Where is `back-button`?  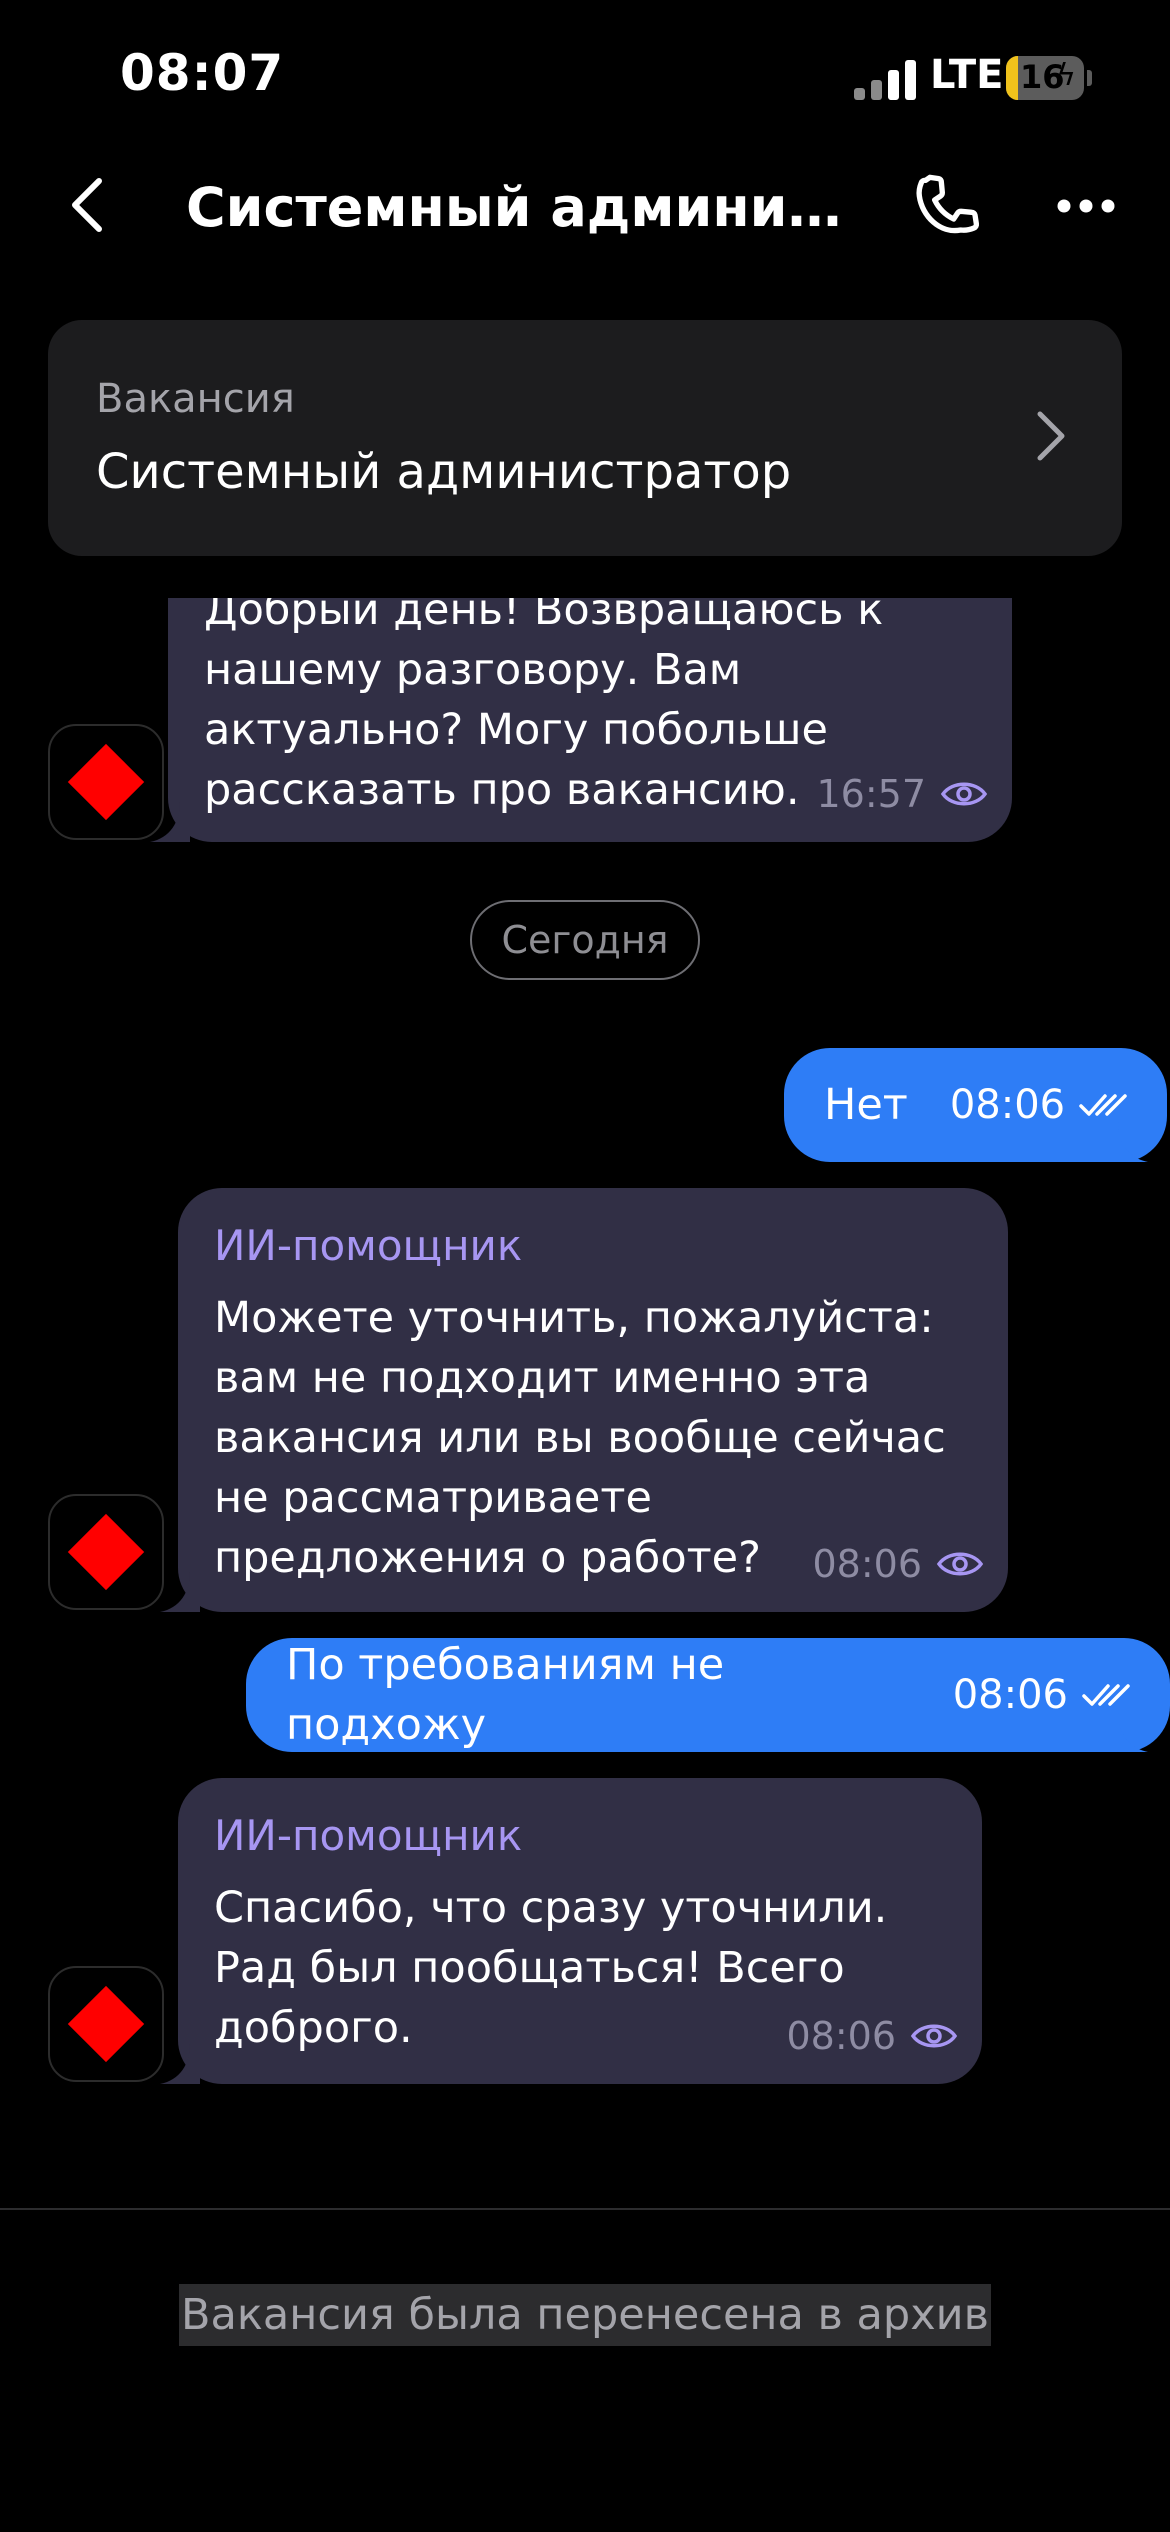
back-button is located at coordinates (87, 205).